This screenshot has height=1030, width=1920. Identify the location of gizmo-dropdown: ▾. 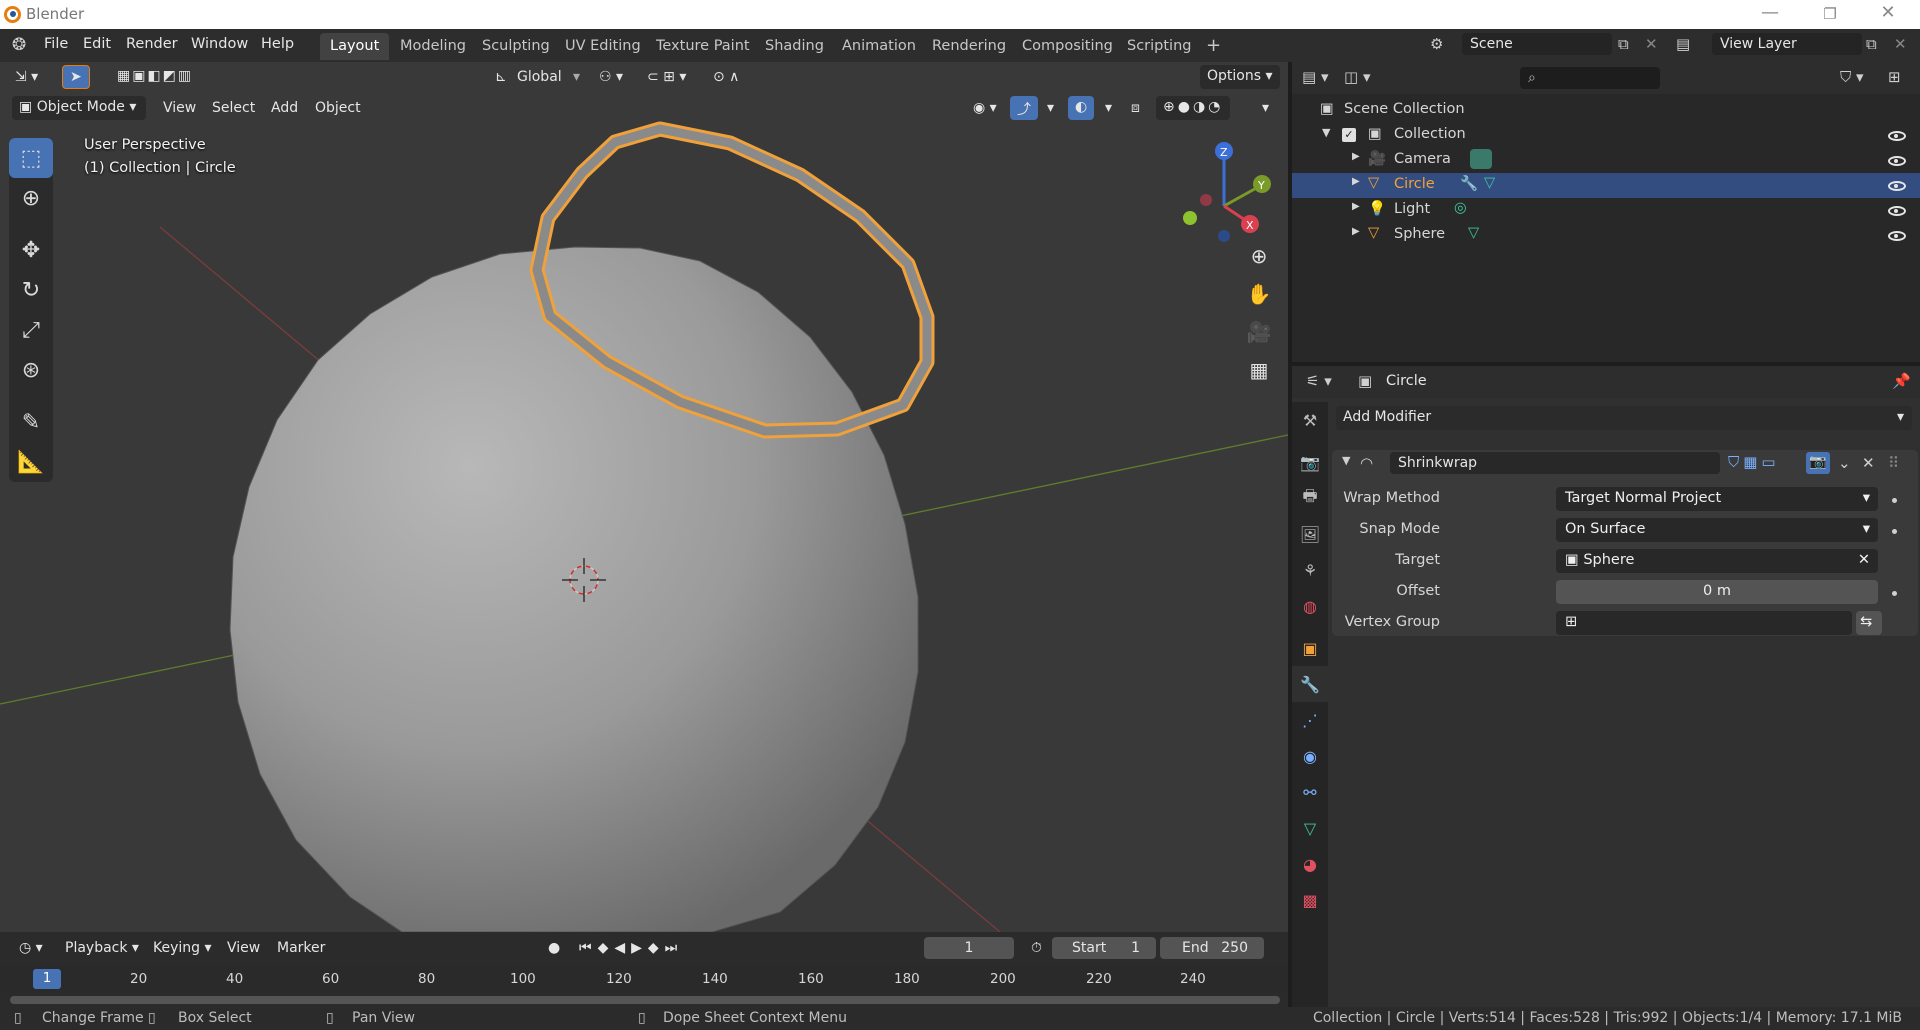
(1050, 109).